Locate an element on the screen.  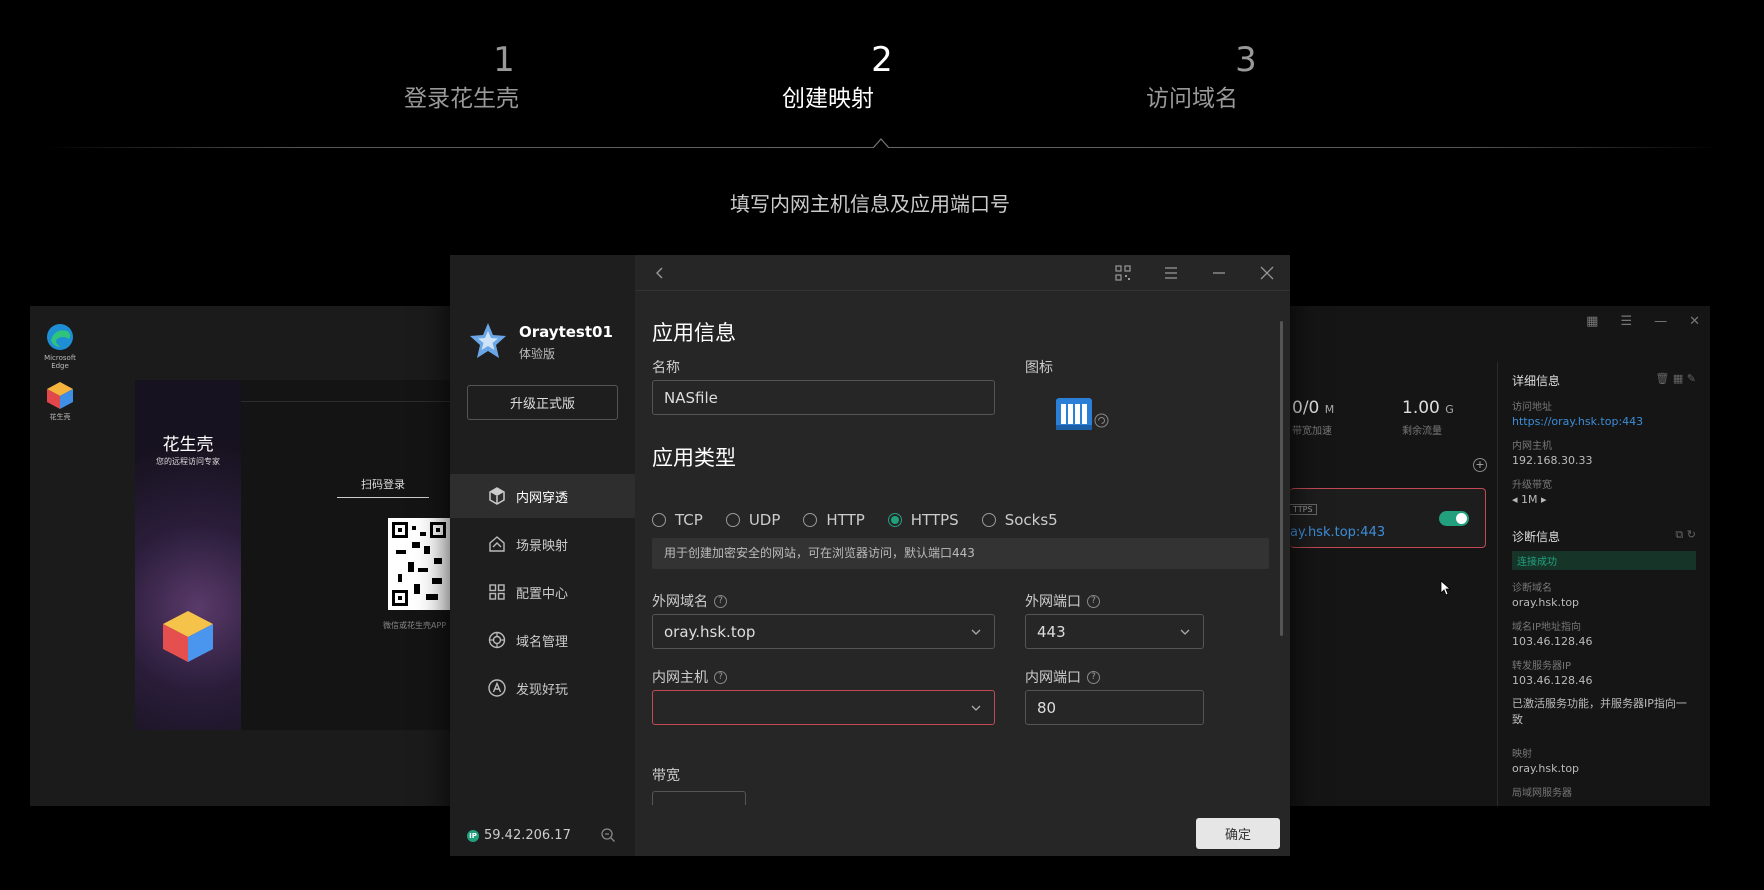
radio-tcp: TCP is located at coordinates (677, 520).